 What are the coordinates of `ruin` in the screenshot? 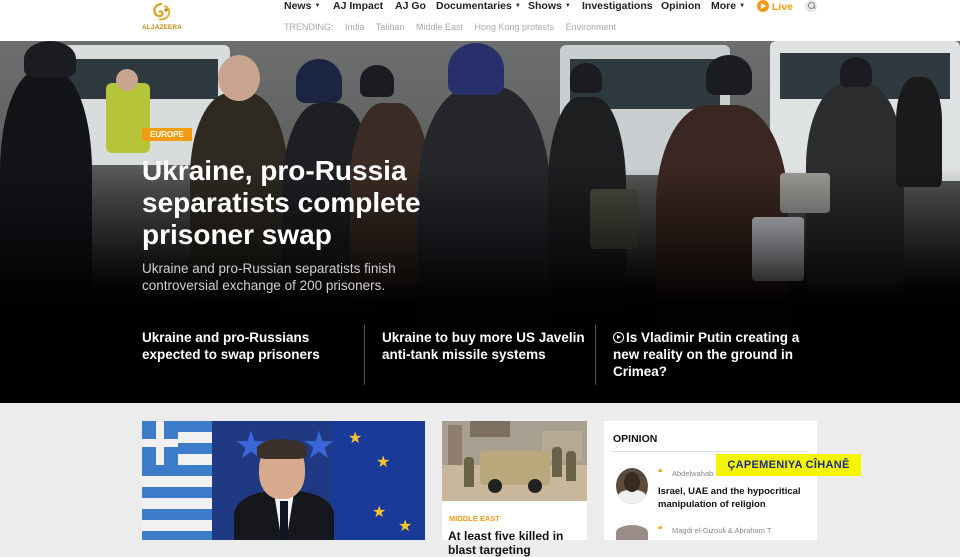 It's located at (490, 429).